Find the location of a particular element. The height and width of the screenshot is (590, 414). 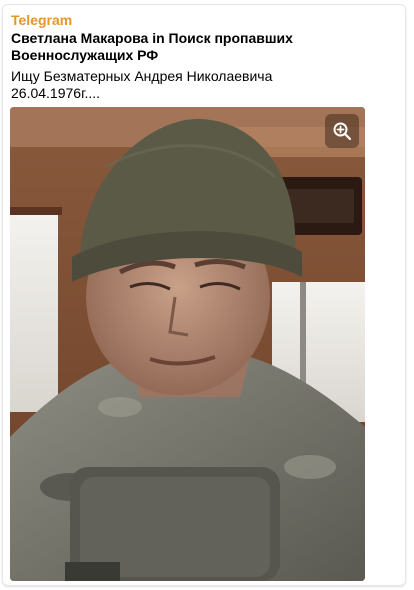

zoom-button is located at coordinates (342, 131).